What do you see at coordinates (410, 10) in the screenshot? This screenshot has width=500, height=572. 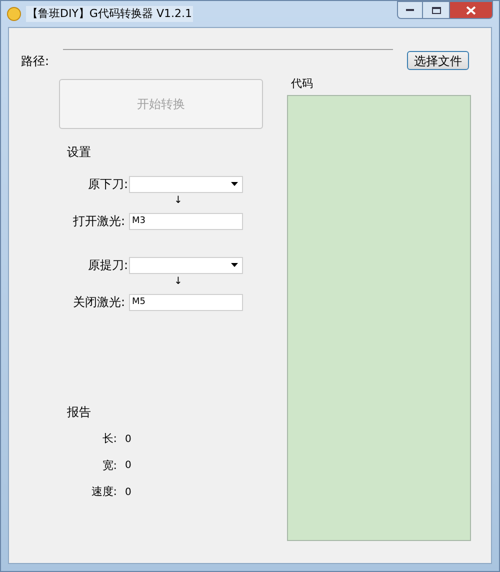 I see `minimize-icon` at bounding box center [410, 10].